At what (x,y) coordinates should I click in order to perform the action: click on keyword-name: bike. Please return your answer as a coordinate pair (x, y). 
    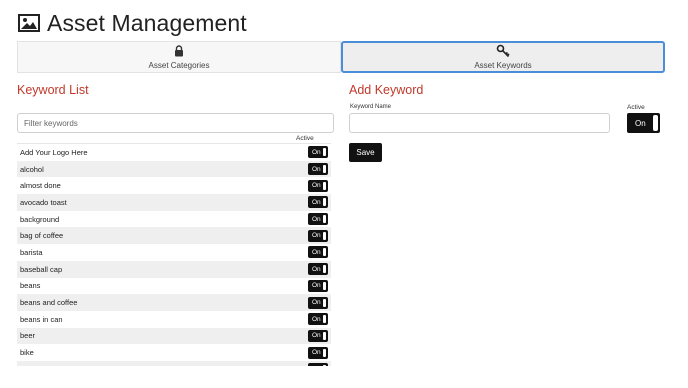
    Looking at the image, I should click on (27, 353).